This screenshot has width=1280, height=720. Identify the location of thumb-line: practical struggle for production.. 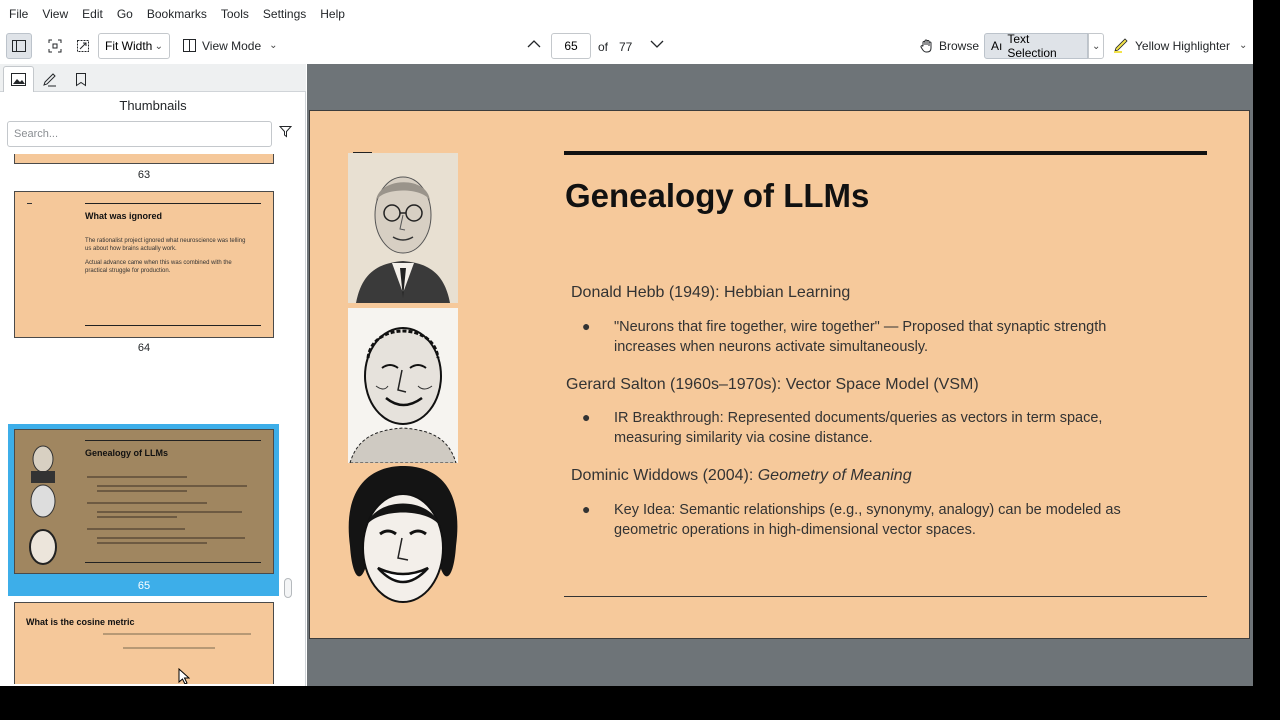
(128, 271).